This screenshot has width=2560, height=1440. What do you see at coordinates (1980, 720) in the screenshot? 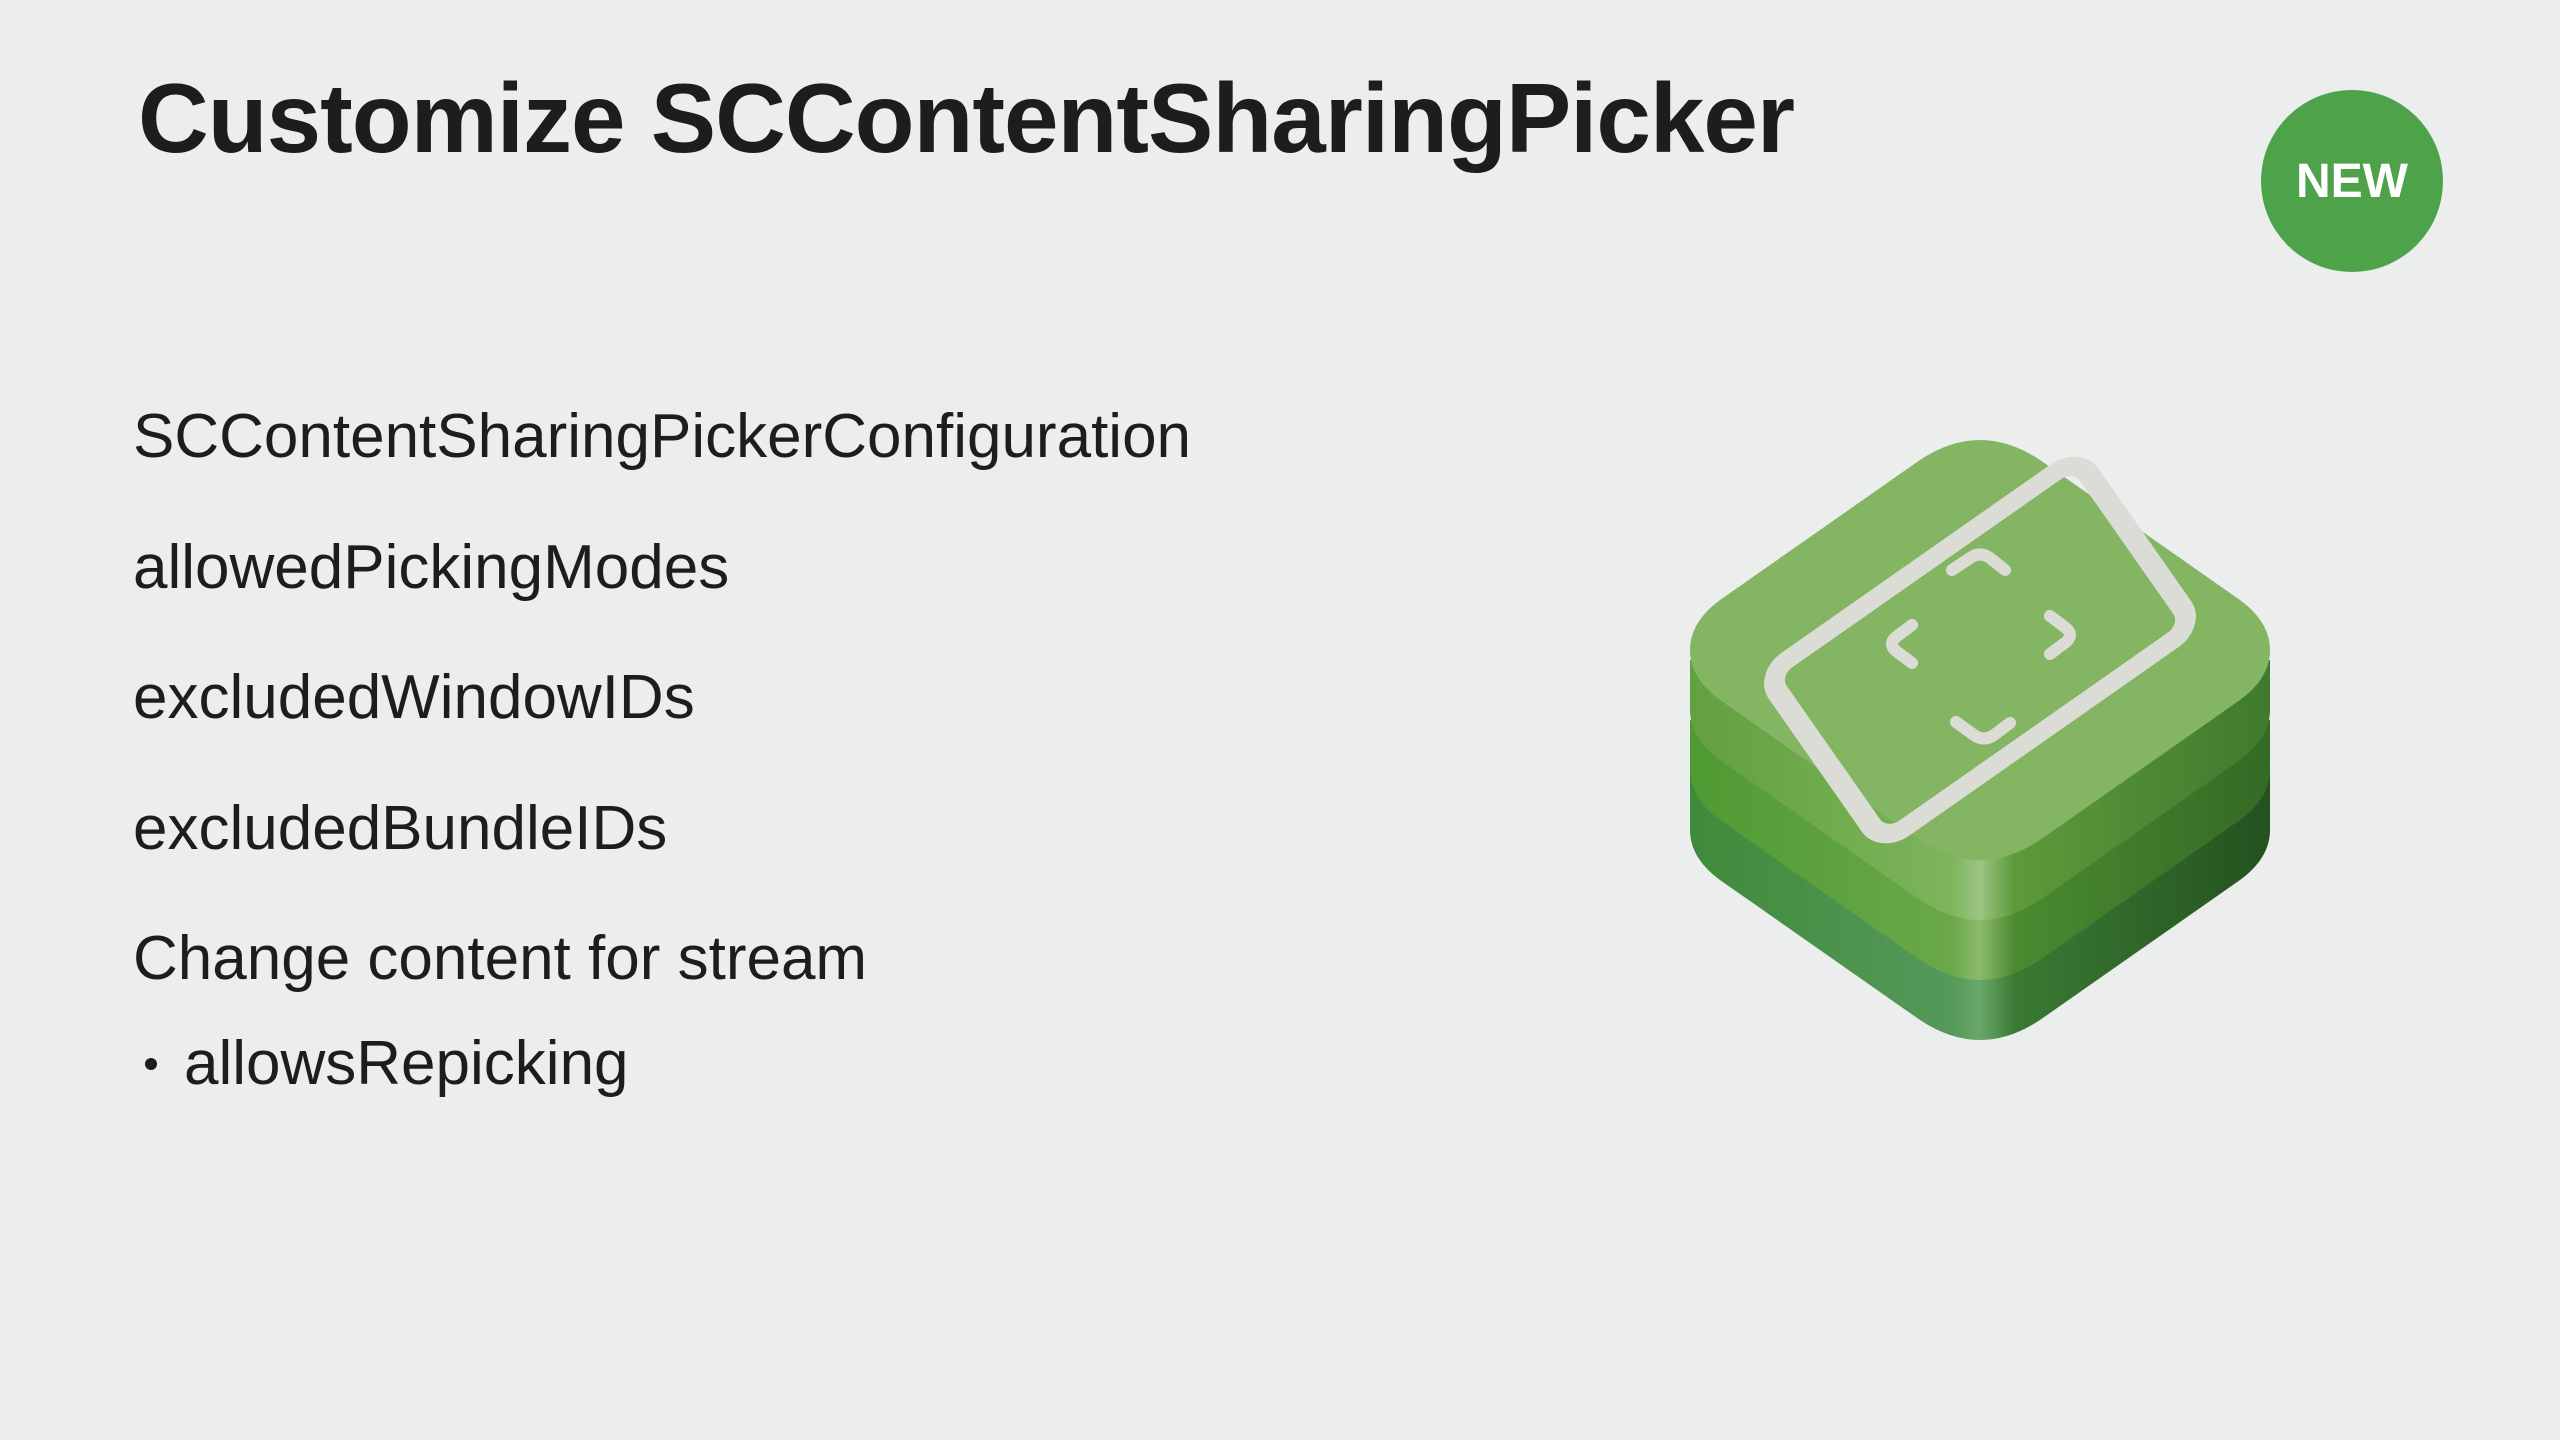
I see `screencapturekit-app-icon` at bounding box center [1980, 720].